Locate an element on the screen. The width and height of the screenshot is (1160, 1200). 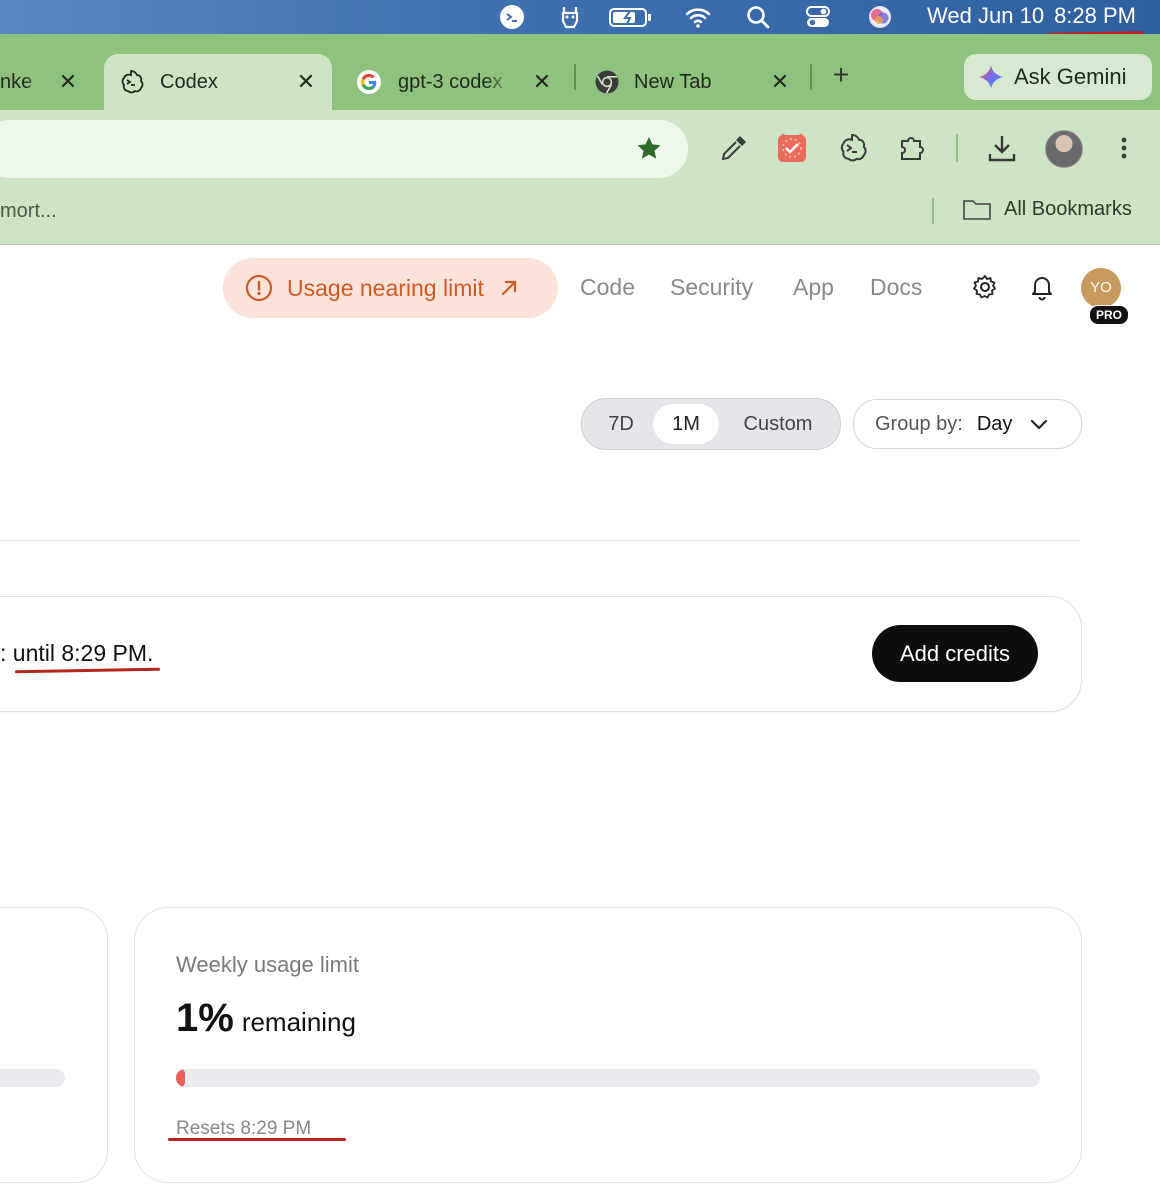
address-bar is located at coordinates (344, 149).